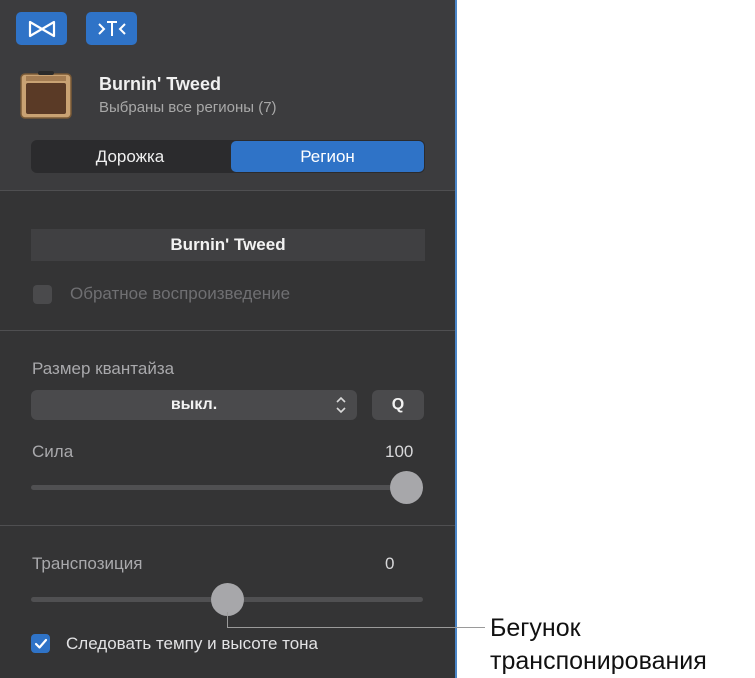  I want to click on checkmark-icon, so click(40, 643).